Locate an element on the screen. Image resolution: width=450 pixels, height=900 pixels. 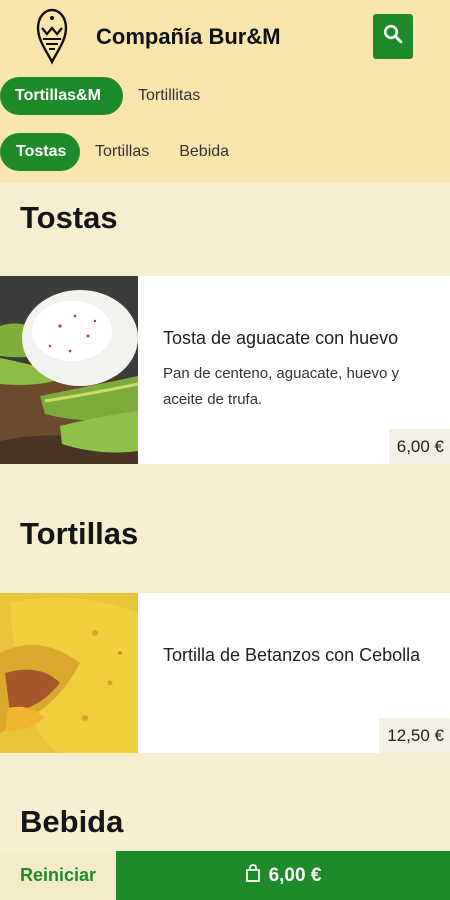
search-icon is located at coordinates (393, 36).